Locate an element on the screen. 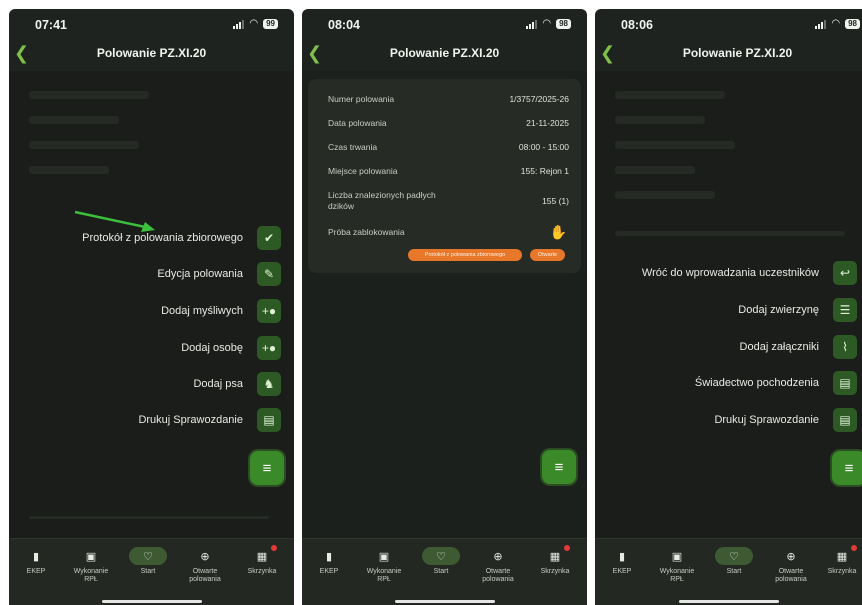 The width and height of the screenshot is (862, 605). crosshair-icon: ⊕ is located at coordinates (205, 556).